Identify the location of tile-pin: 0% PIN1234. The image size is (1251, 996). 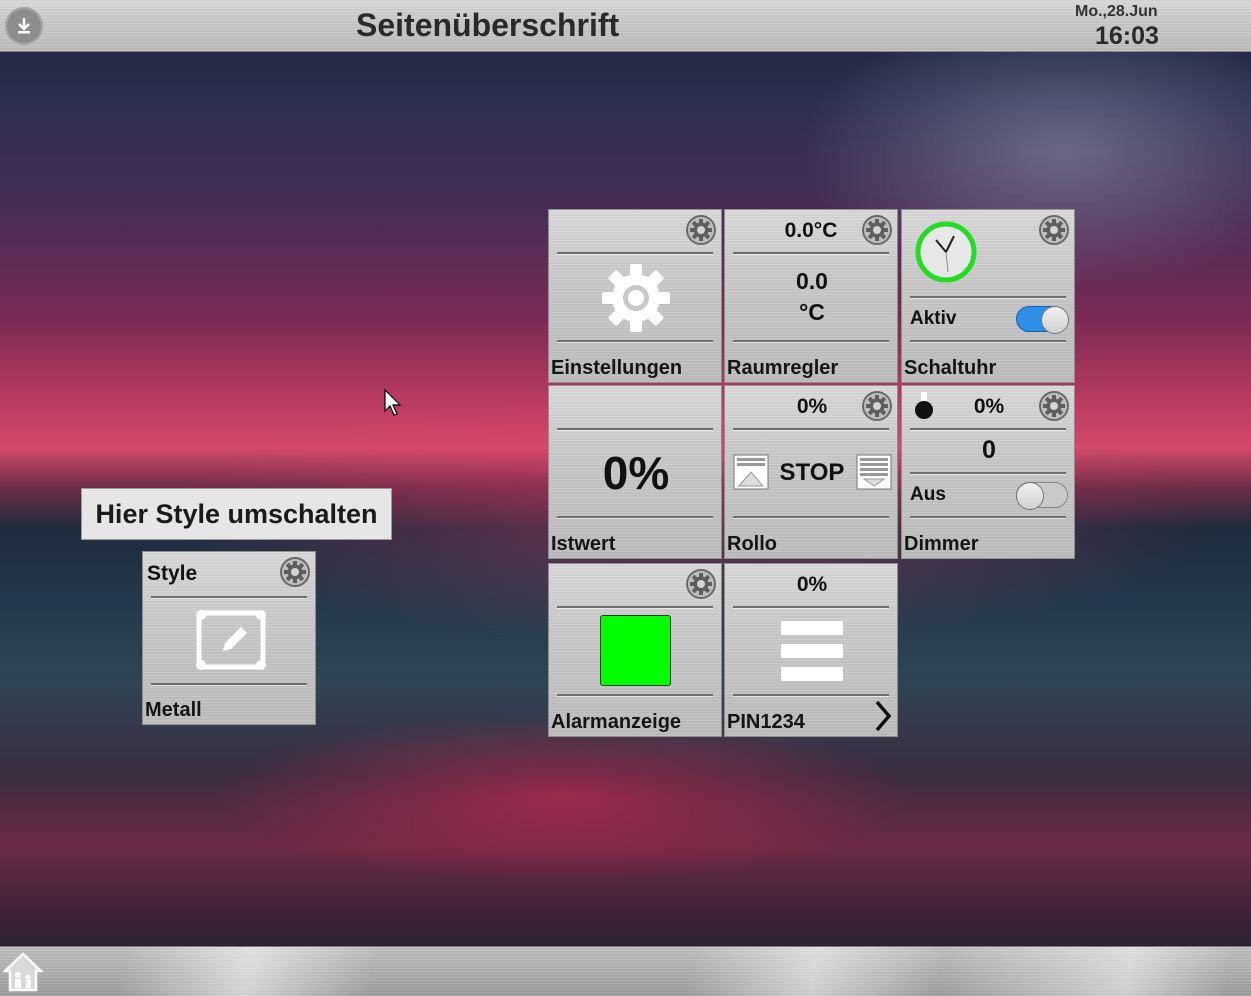
(811, 650).